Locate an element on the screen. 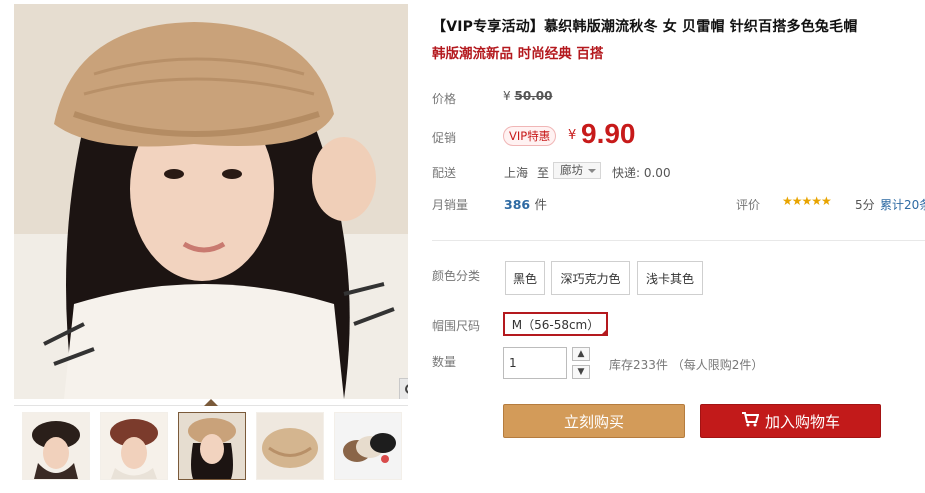 The height and width of the screenshot is (493, 925). selected-thumb-caret is located at coordinates (211, 402).